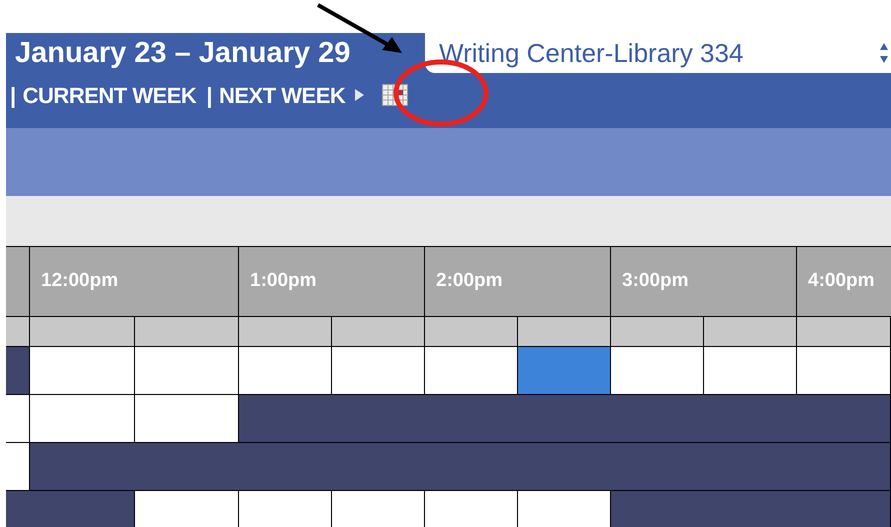  I want to click on hour-header: 2:00pm, so click(518, 282).